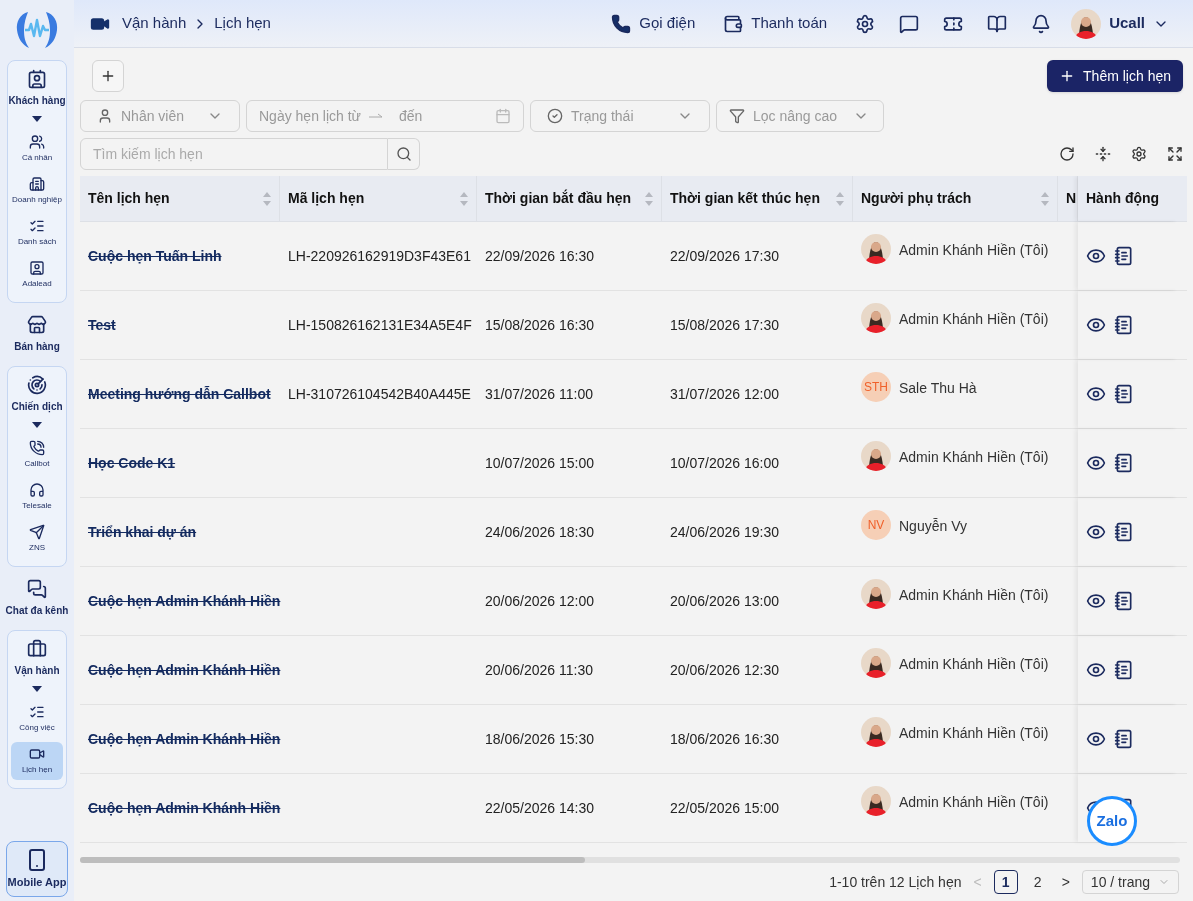 This screenshot has width=1193, height=901. I want to click on nav-item: Danh sách, so click(37, 233).